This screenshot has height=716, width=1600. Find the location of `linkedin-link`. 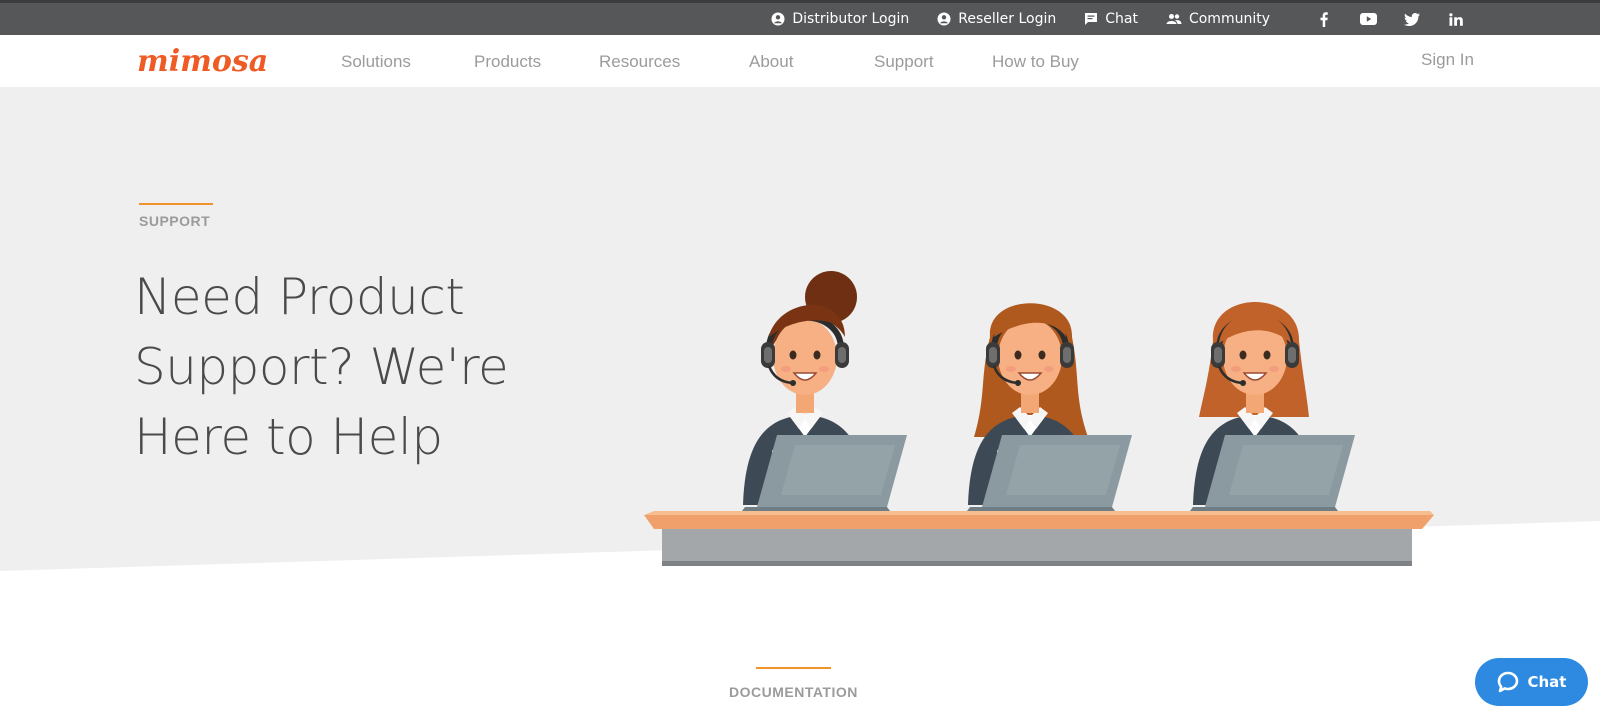

linkedin-link is located at coordinates (1456, 19).